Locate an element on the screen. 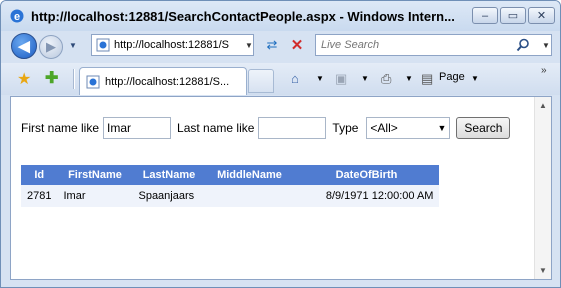  home-dropdown-icon: ▼ is located at coordinates (320, 78).